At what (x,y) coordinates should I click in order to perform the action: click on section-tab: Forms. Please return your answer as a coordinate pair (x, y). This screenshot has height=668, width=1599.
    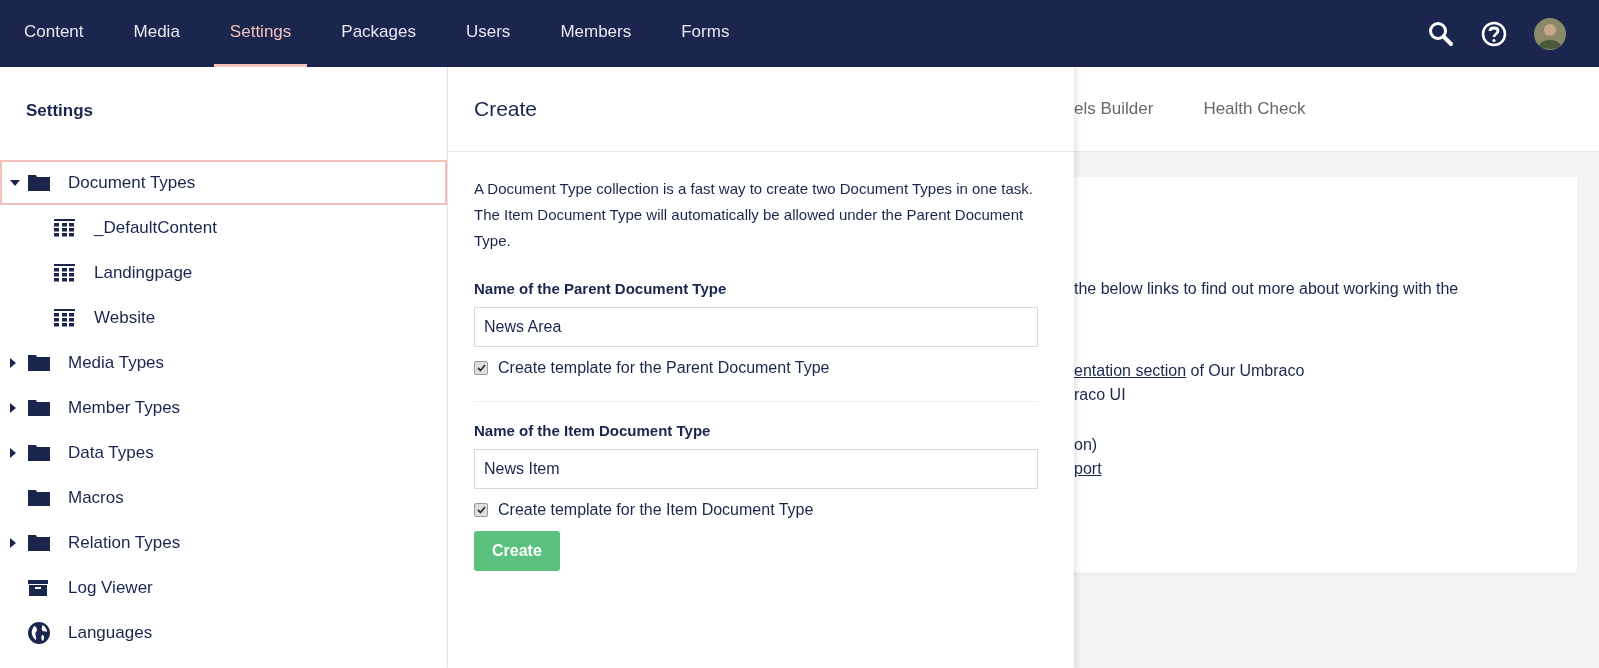
    Looking at the image, I should click on (705, 33).